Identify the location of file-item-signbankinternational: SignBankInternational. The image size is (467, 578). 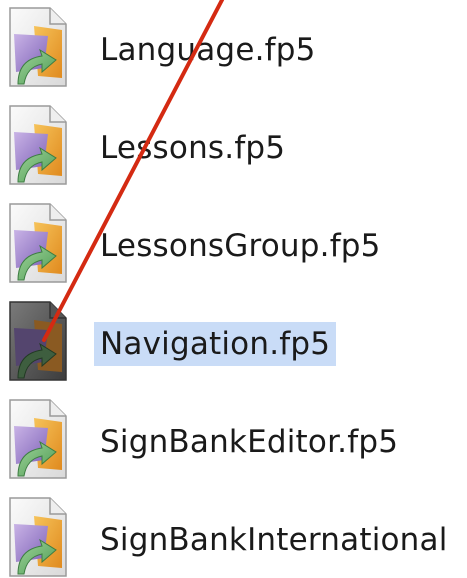
(233, 536).